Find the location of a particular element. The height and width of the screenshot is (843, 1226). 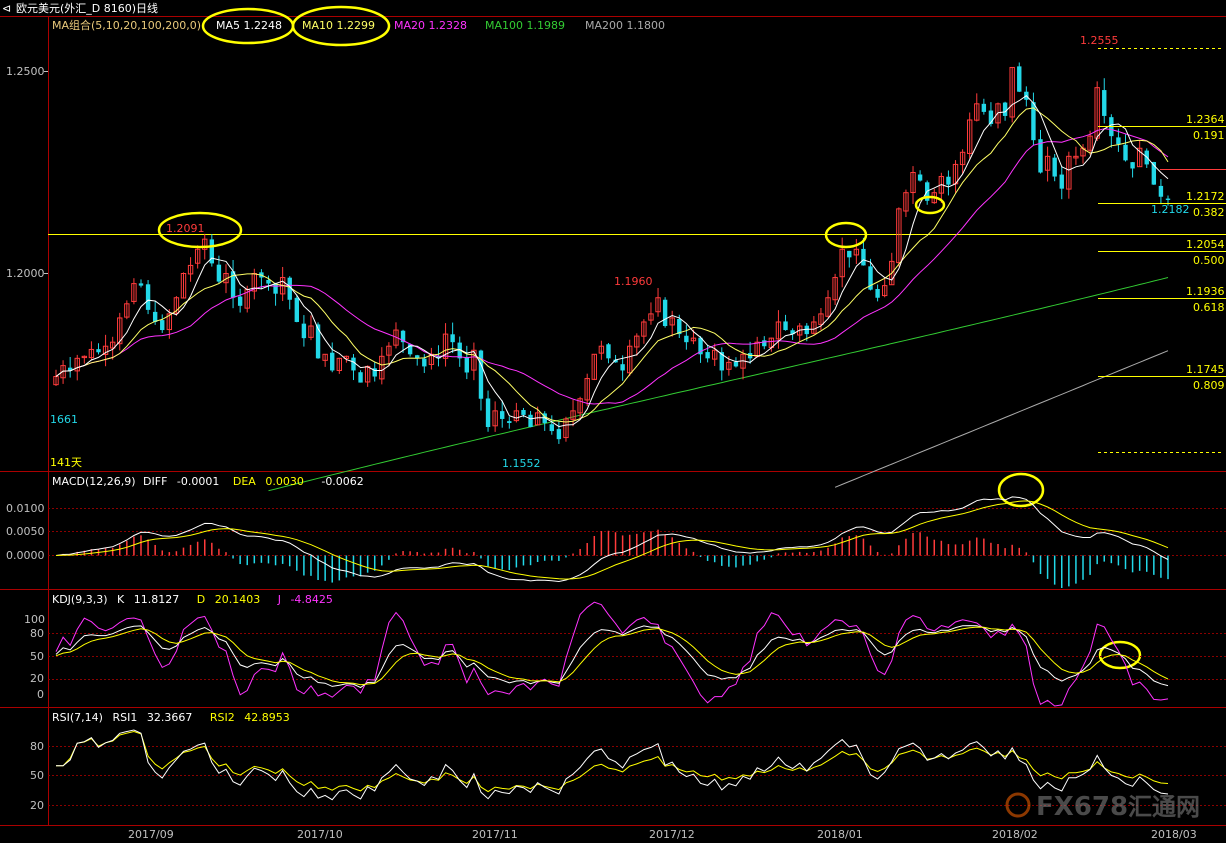

watermark: FX678 汇通网 is located at coordinates (1102, 807).